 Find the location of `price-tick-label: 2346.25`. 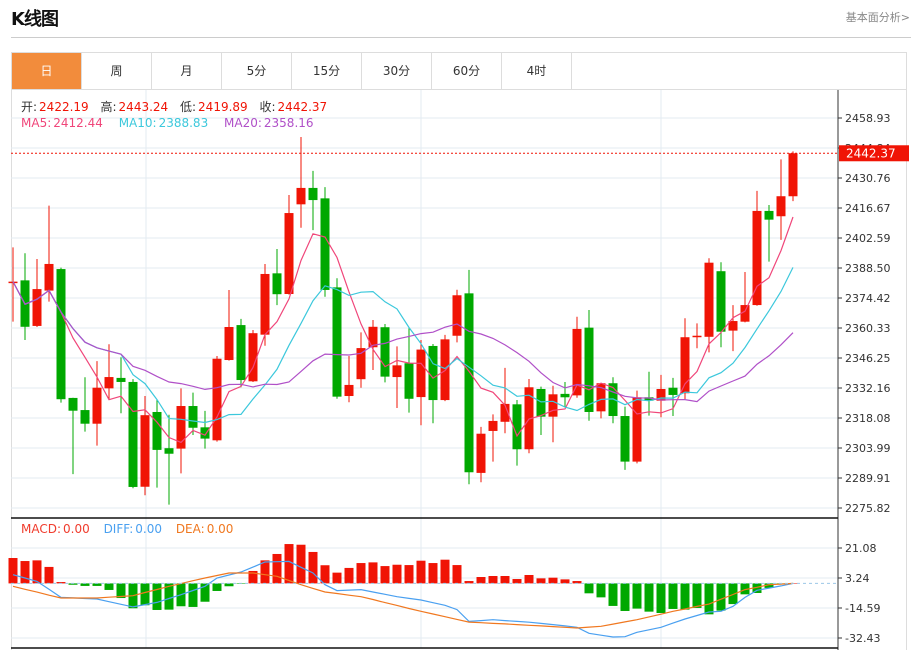

price-tick-label: 2346.25 is located at coordinates (868, 358).